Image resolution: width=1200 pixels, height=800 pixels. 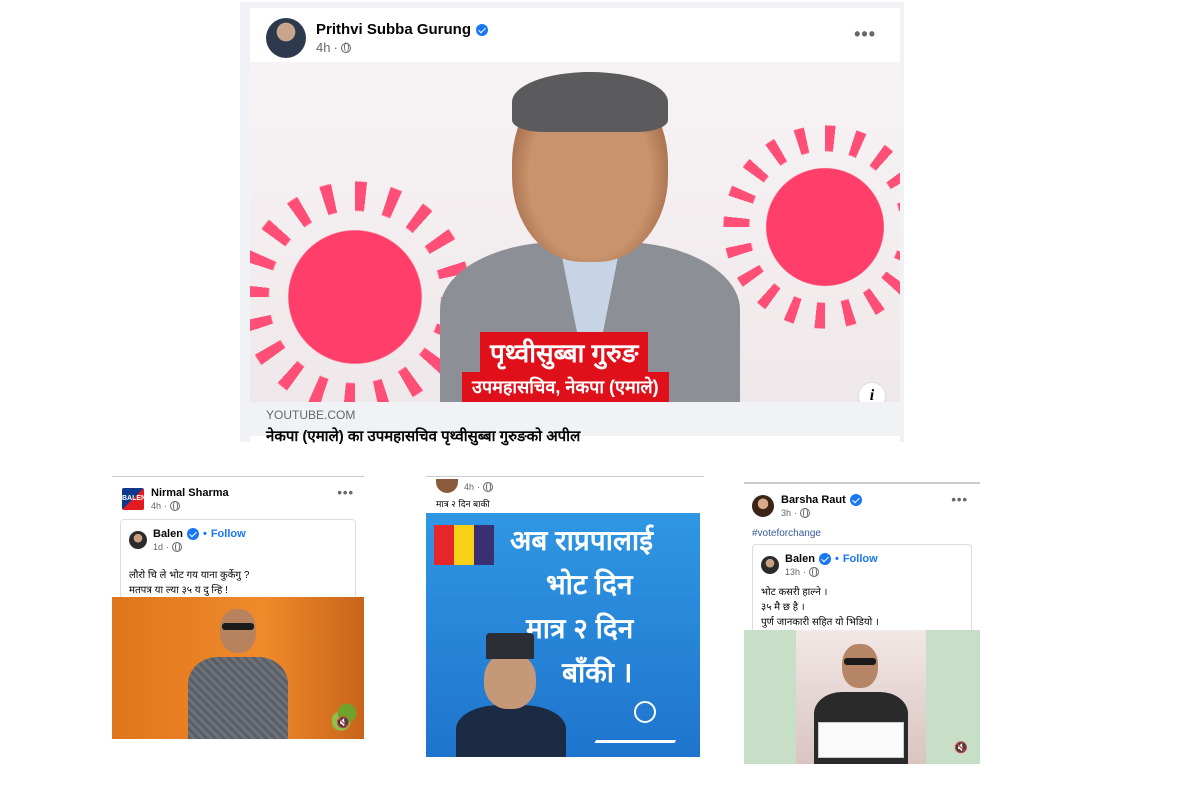 I want to click on main-post-header: Prithvi Subba Gurung 4h ·, so click(x=377, y=38).